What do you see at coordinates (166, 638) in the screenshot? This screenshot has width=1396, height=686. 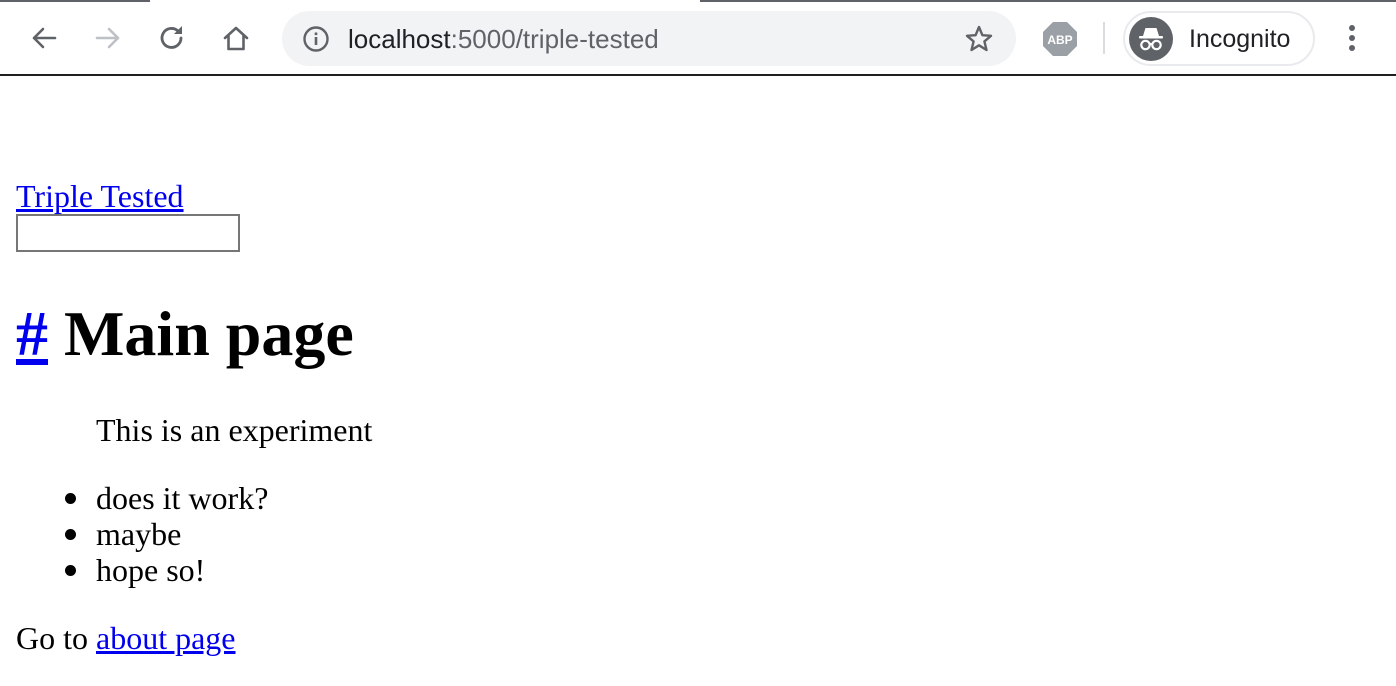 I see `about-page-link: about page` at bounding box center [166, 638].